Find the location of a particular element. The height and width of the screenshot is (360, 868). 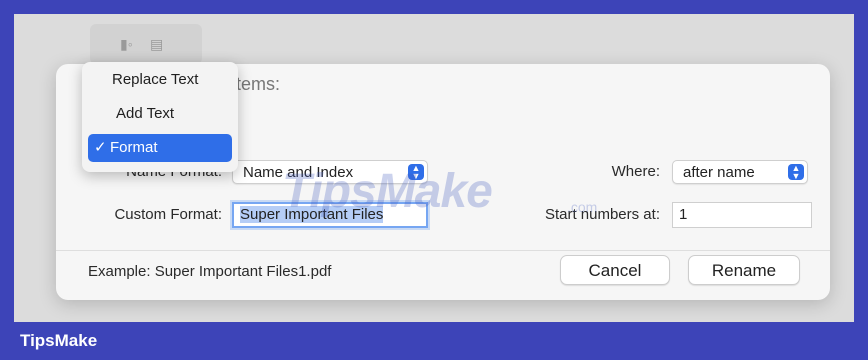

where-popup: after name ▲ ▼ is located at coordinates (740, 172).